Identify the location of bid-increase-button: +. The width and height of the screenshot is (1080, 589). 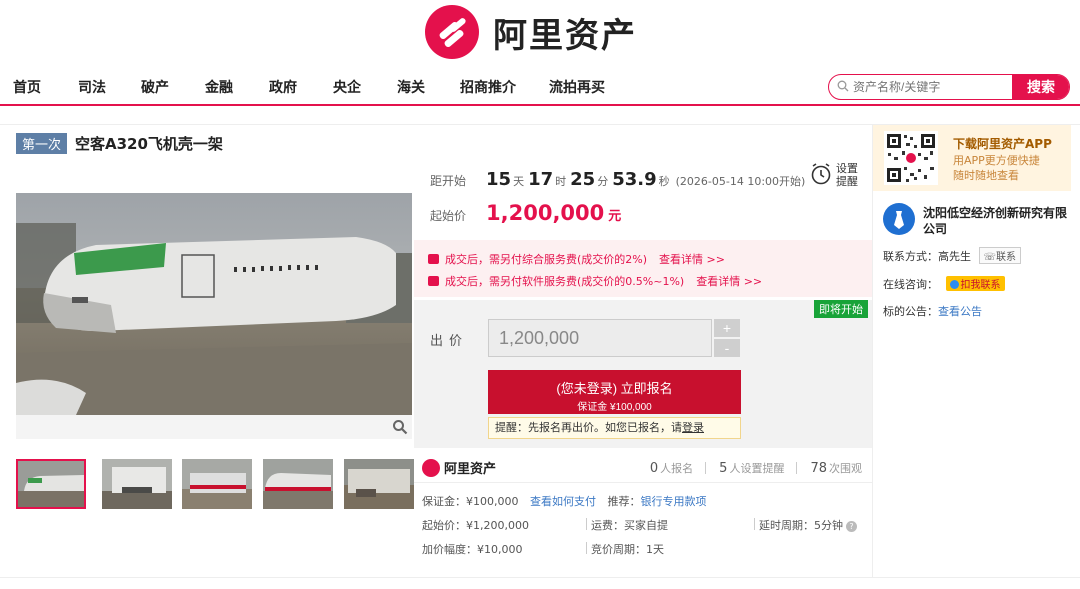
(727, 328).